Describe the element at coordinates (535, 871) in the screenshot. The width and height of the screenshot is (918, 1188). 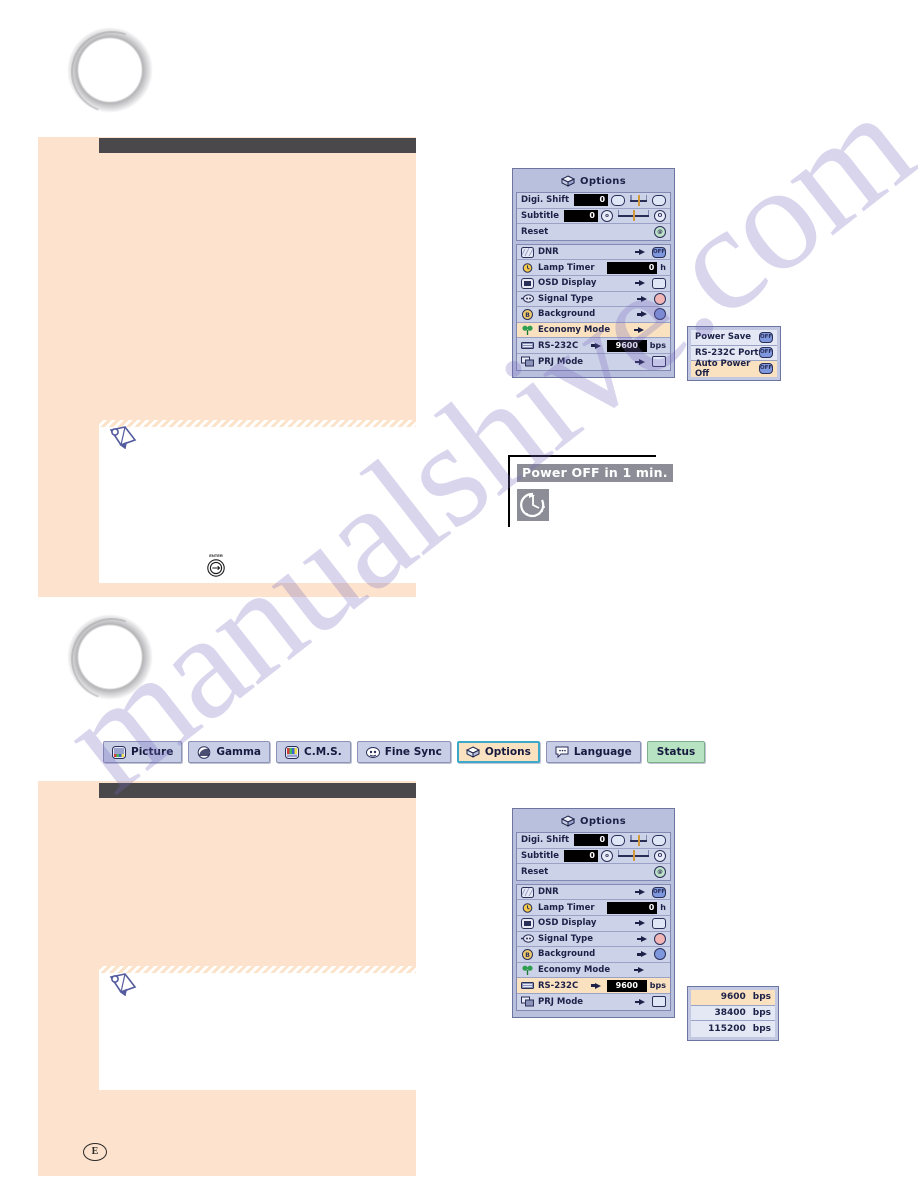
I see `osd-label-reset-bottom: Reset` at that location.